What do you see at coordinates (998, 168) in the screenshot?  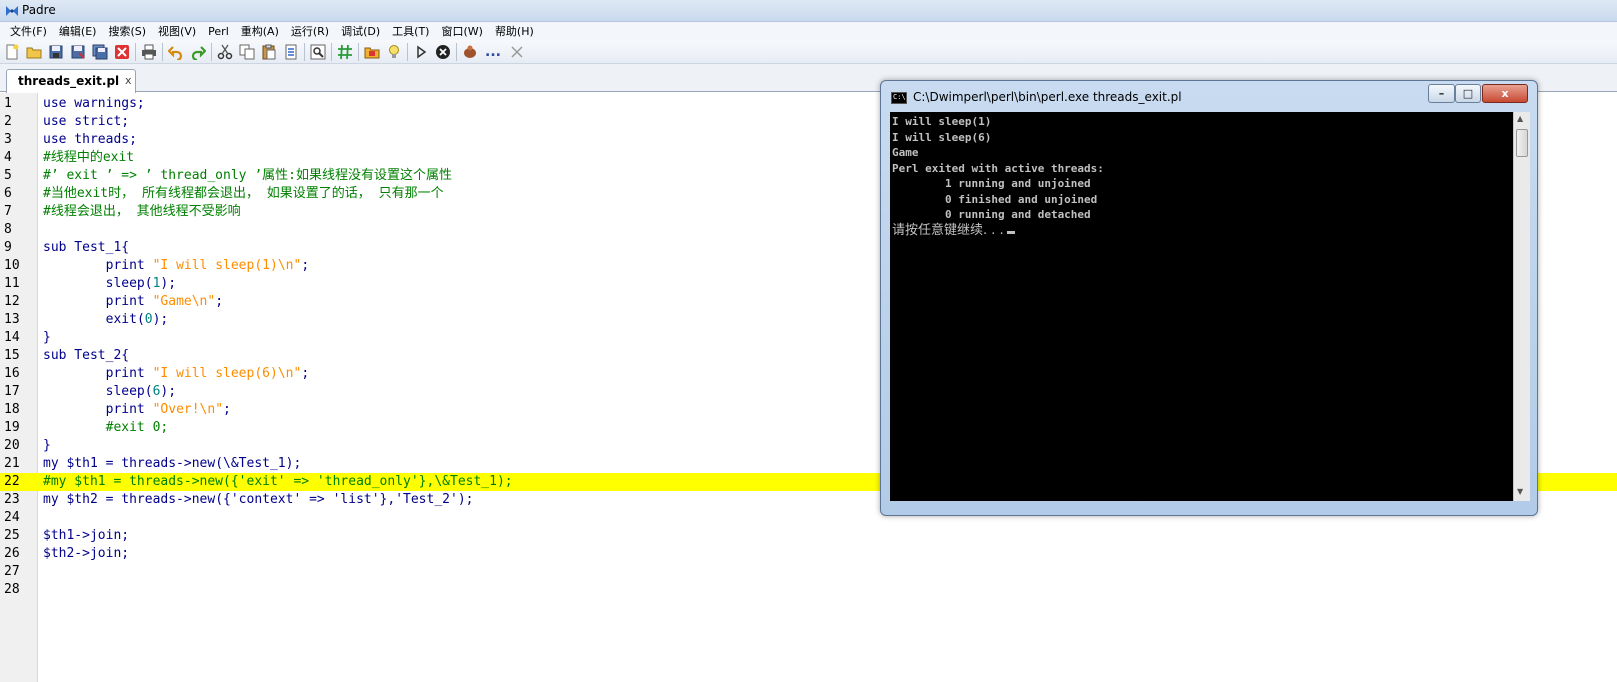 I see `console-line: Perl exited with active threads:` at bounding box center [998, 168].